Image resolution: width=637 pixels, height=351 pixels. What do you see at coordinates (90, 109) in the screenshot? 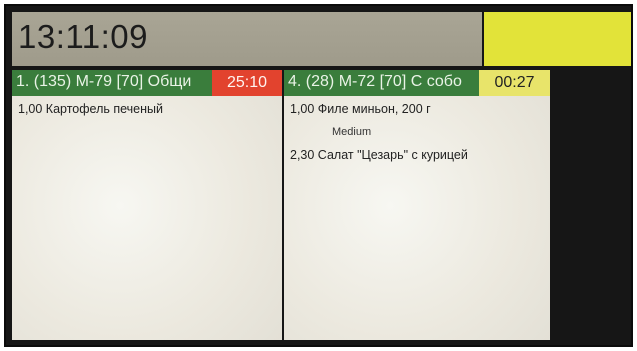
I see `order-item: 1,00 Картофель печеный` at bounding box center [90, 109].